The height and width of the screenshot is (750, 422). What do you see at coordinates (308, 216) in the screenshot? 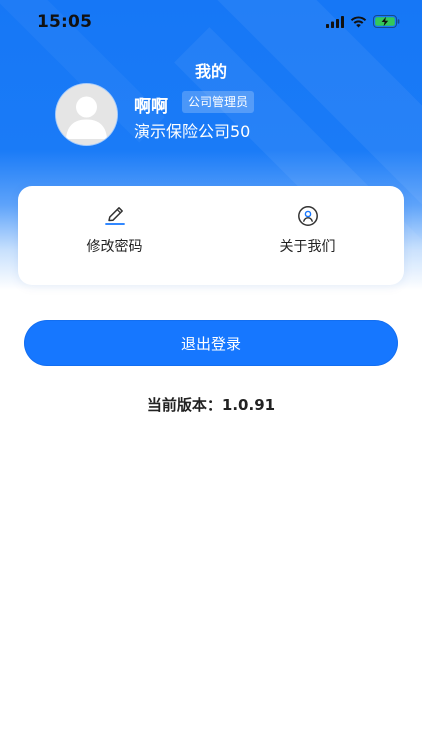
I see `user-circle-icon` at bounding box center [308, 216].